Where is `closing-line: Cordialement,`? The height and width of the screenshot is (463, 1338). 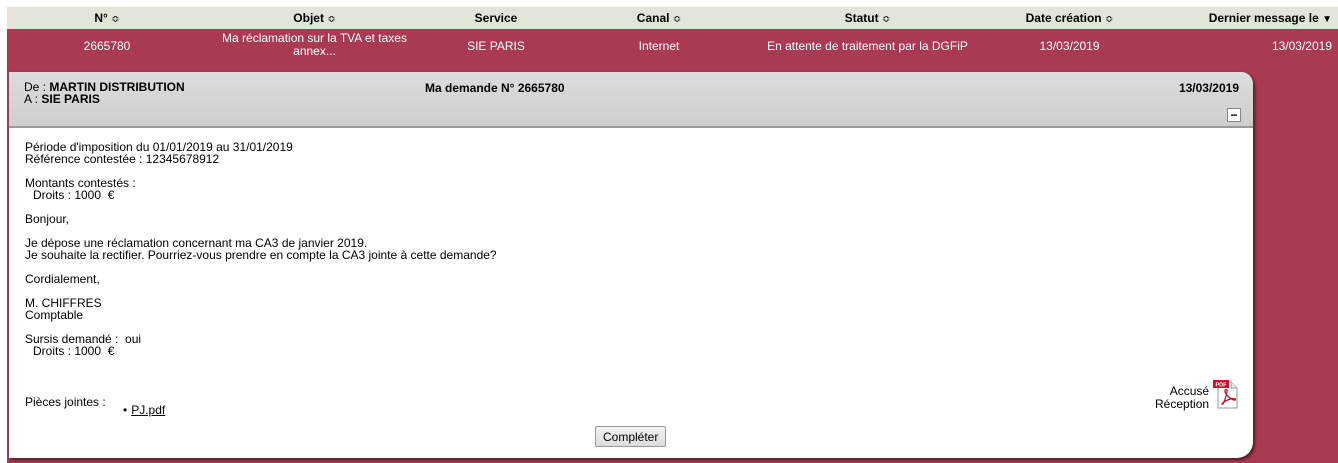
closing-line: Cordialement, is located at coordinates (62, 279).